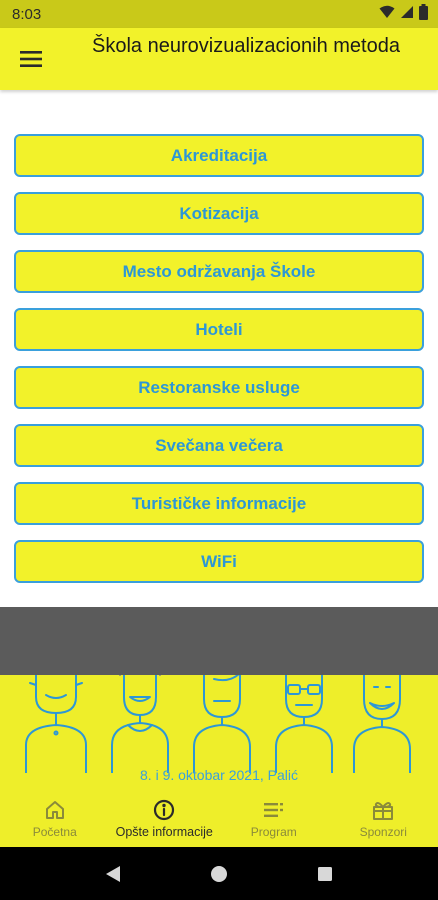 The width and height of the screenshot is (438, 900). Describe the element at coordinates (55, 810) in the screenshot. I see `home-icon` at that location.